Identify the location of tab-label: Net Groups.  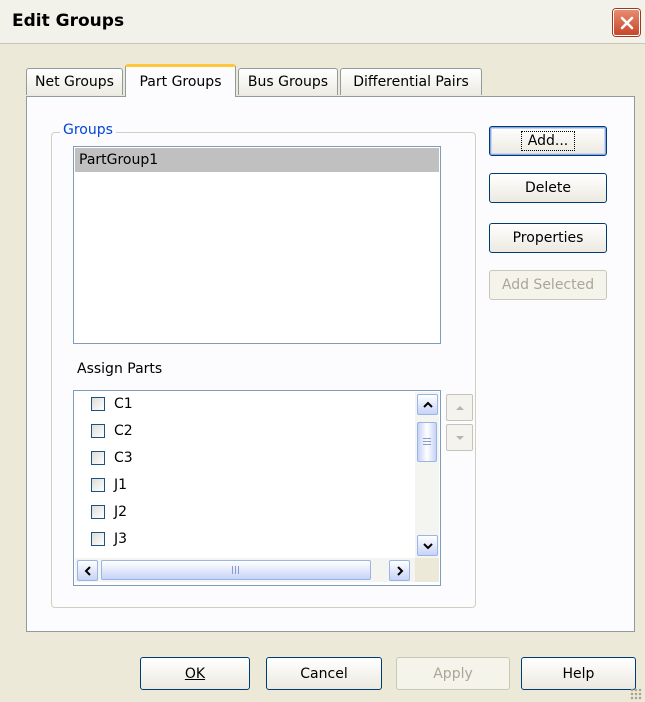
(74, 82).